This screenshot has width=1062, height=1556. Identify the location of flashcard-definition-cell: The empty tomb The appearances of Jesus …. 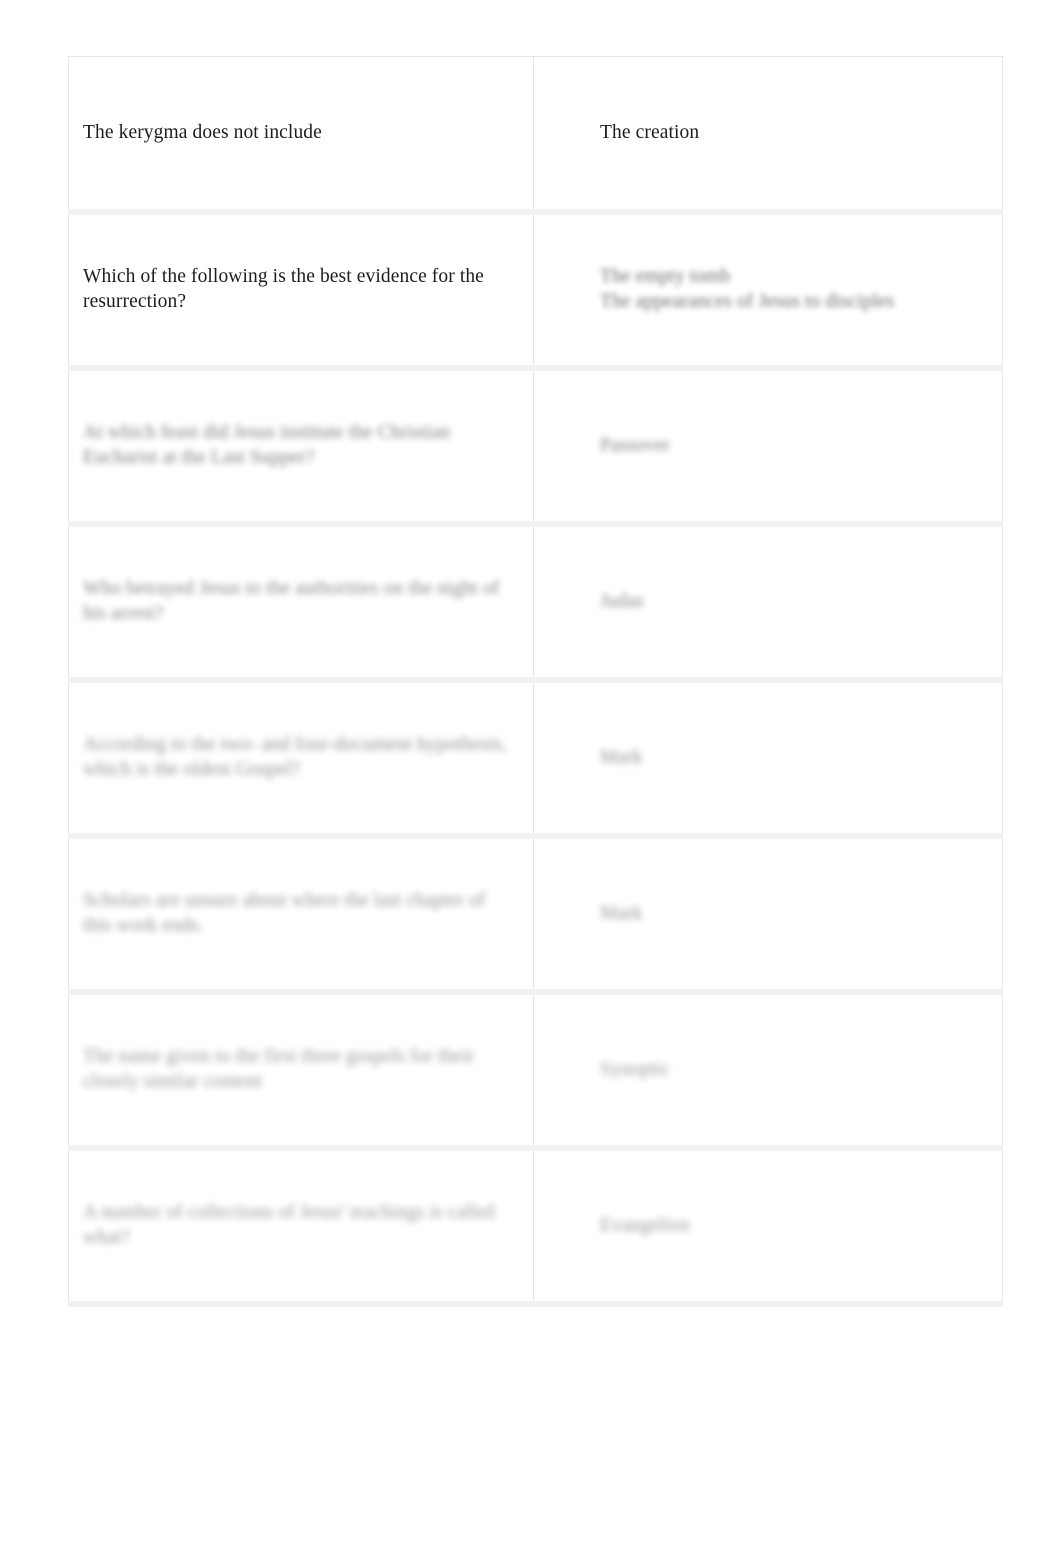
(769, 290).